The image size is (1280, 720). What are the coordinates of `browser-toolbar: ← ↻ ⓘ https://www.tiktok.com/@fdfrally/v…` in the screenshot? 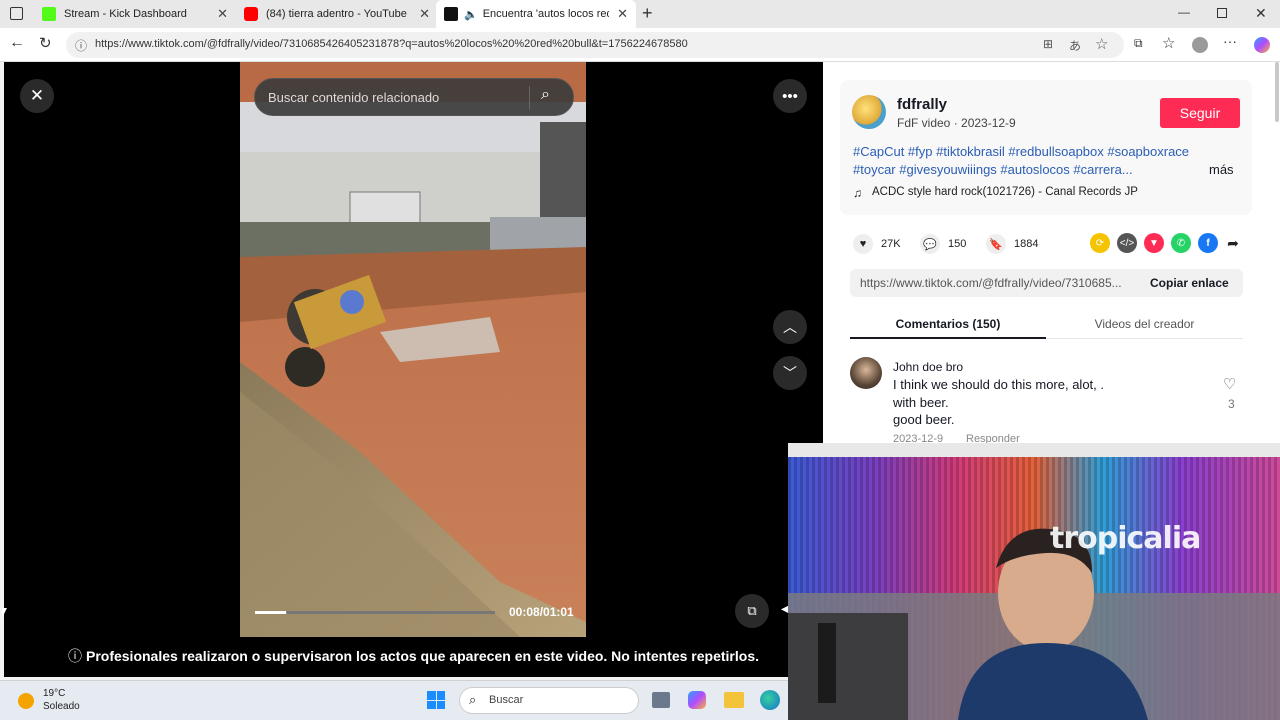 It's located at (640, 45).